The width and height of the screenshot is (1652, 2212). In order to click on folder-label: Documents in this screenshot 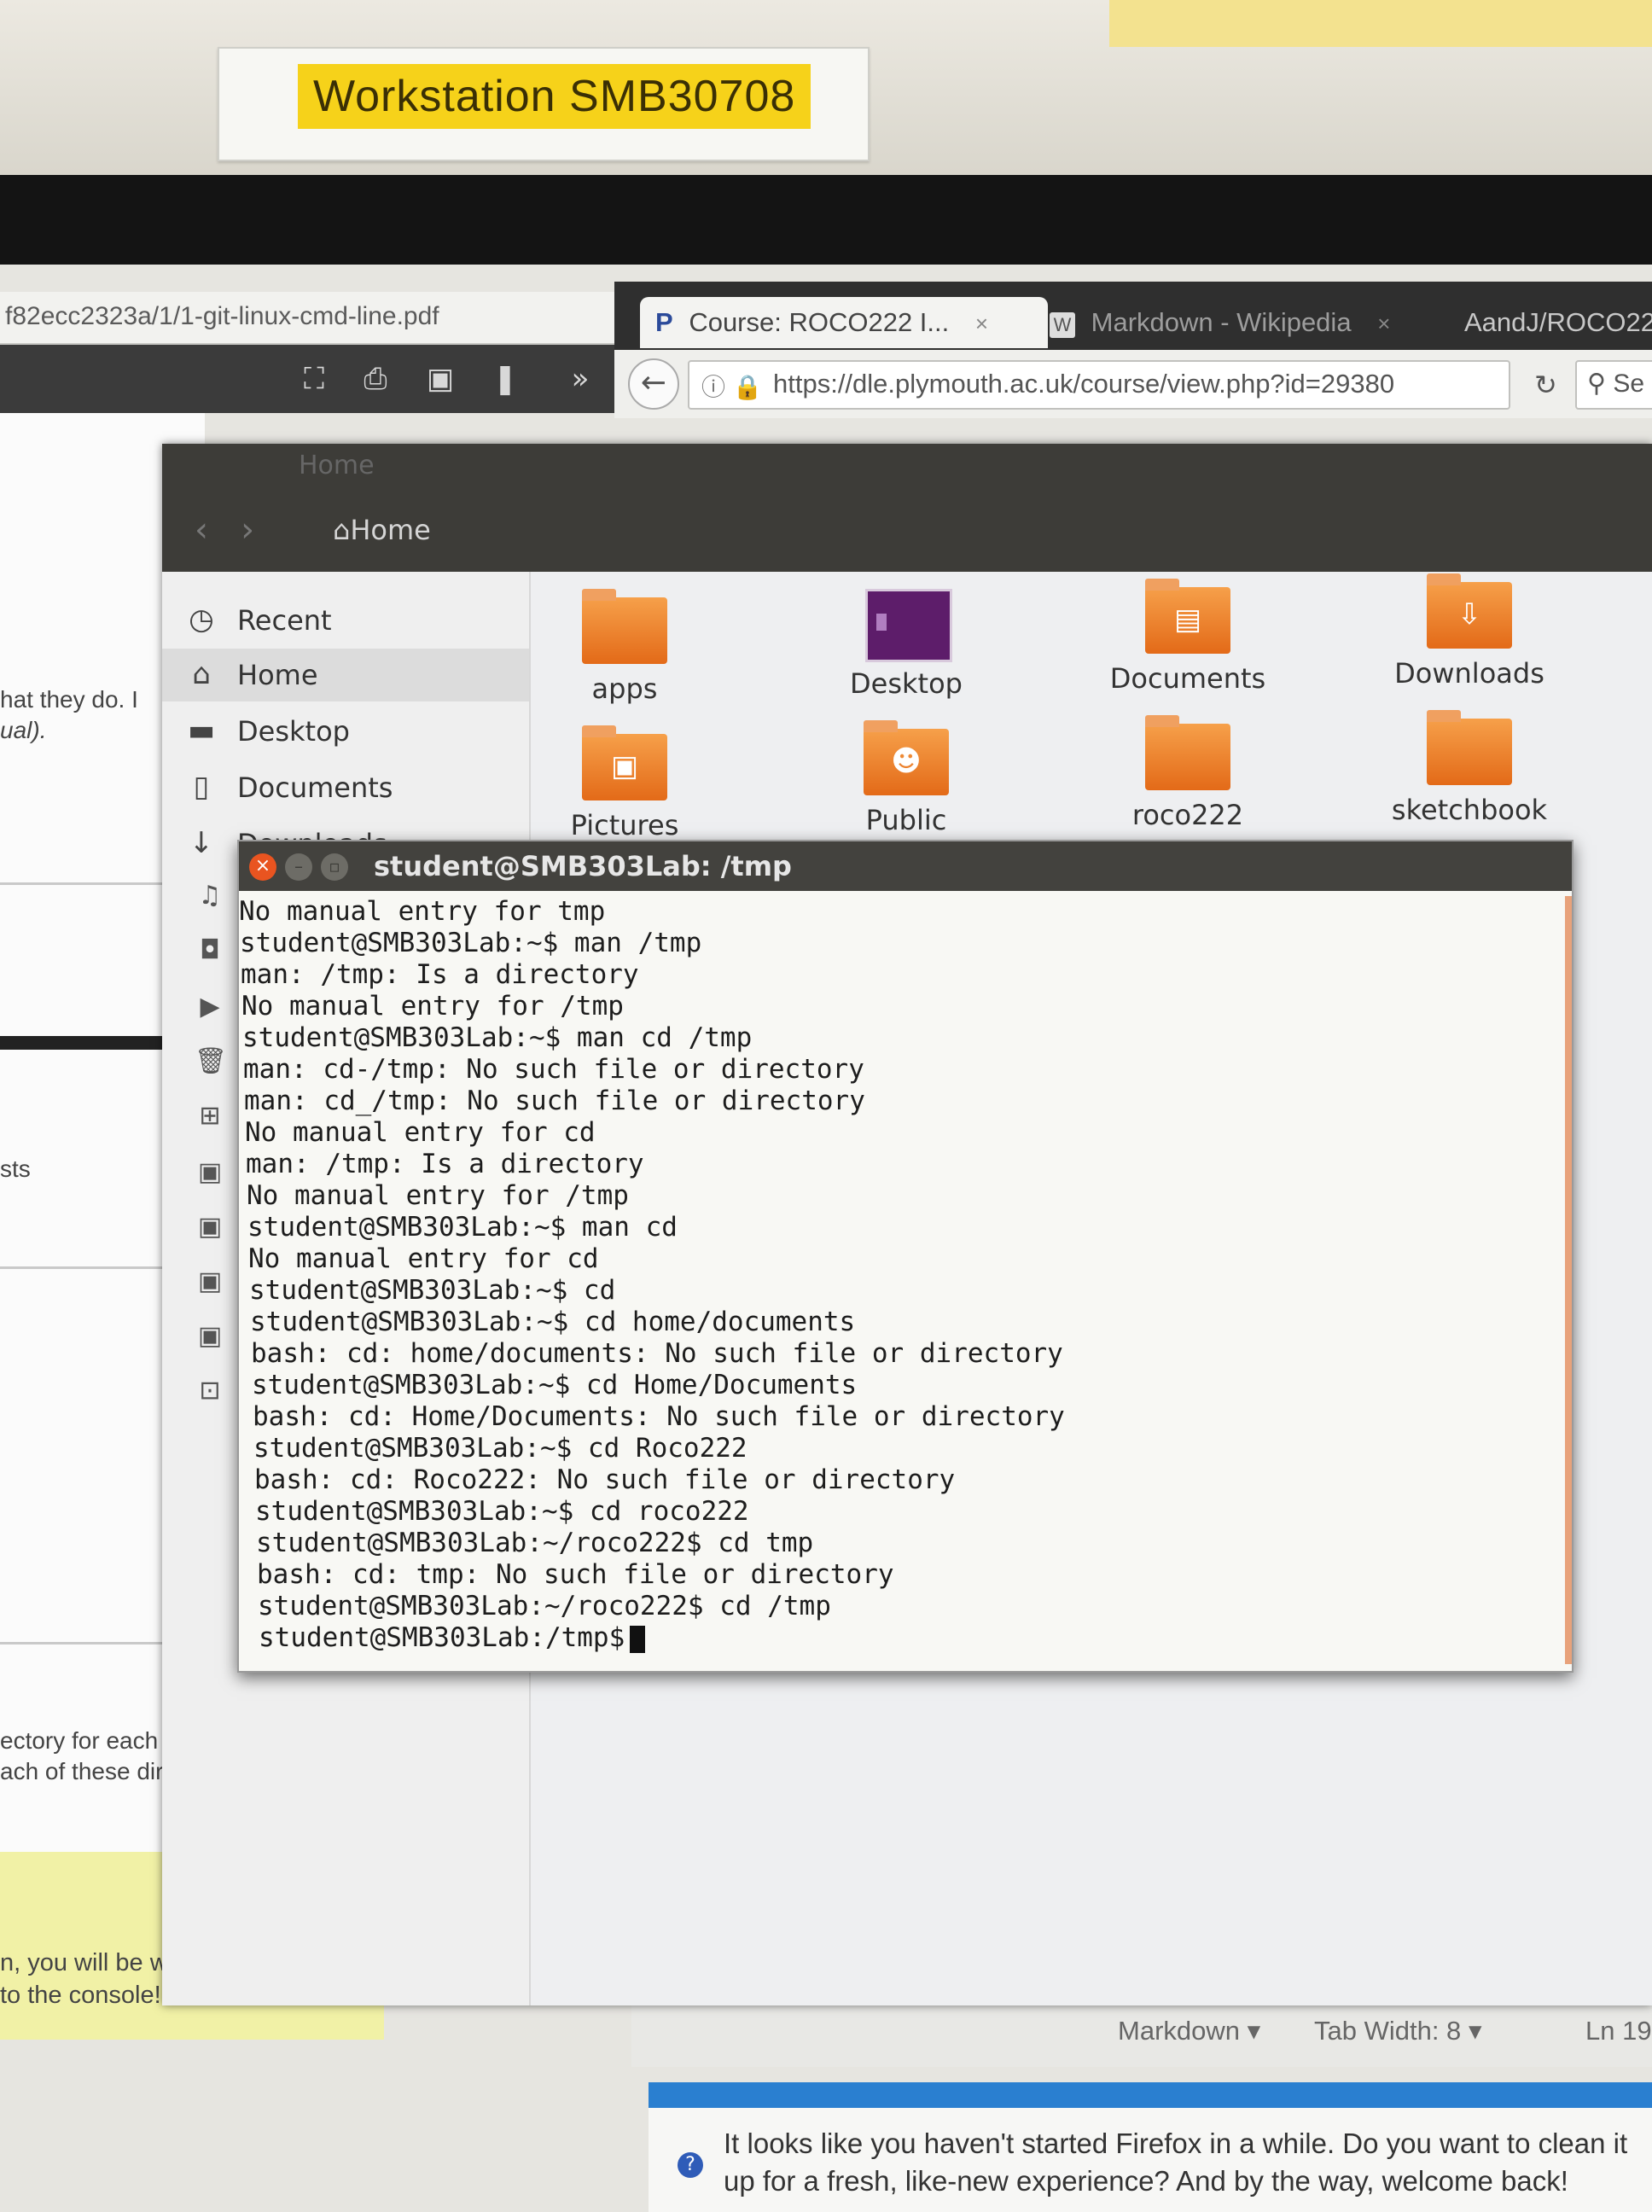, I will do `click(1187, 678)`.